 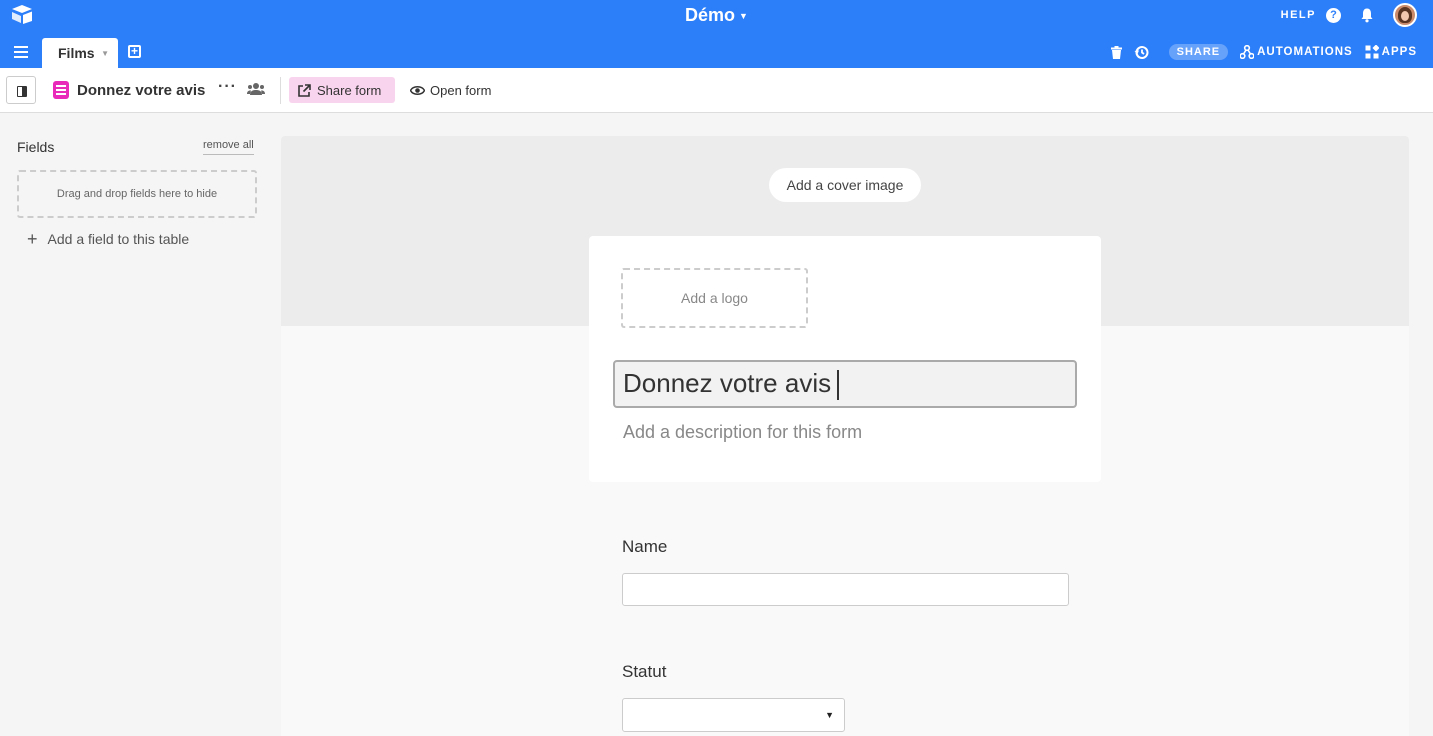 What do you see at coordinates (727, 383) in the screenshot?
I see `form-title-text: Donnez votre avis` at bounding box center [727, 383].